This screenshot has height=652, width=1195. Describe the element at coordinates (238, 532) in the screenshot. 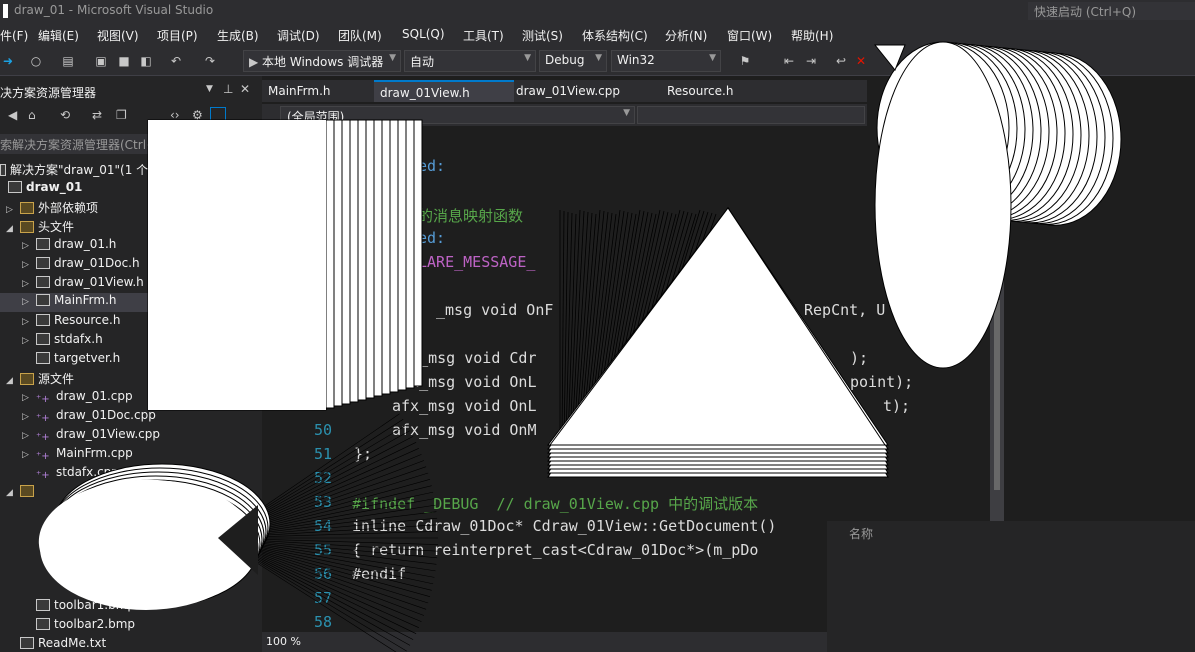

I see `pie-trail-shape` at that location.